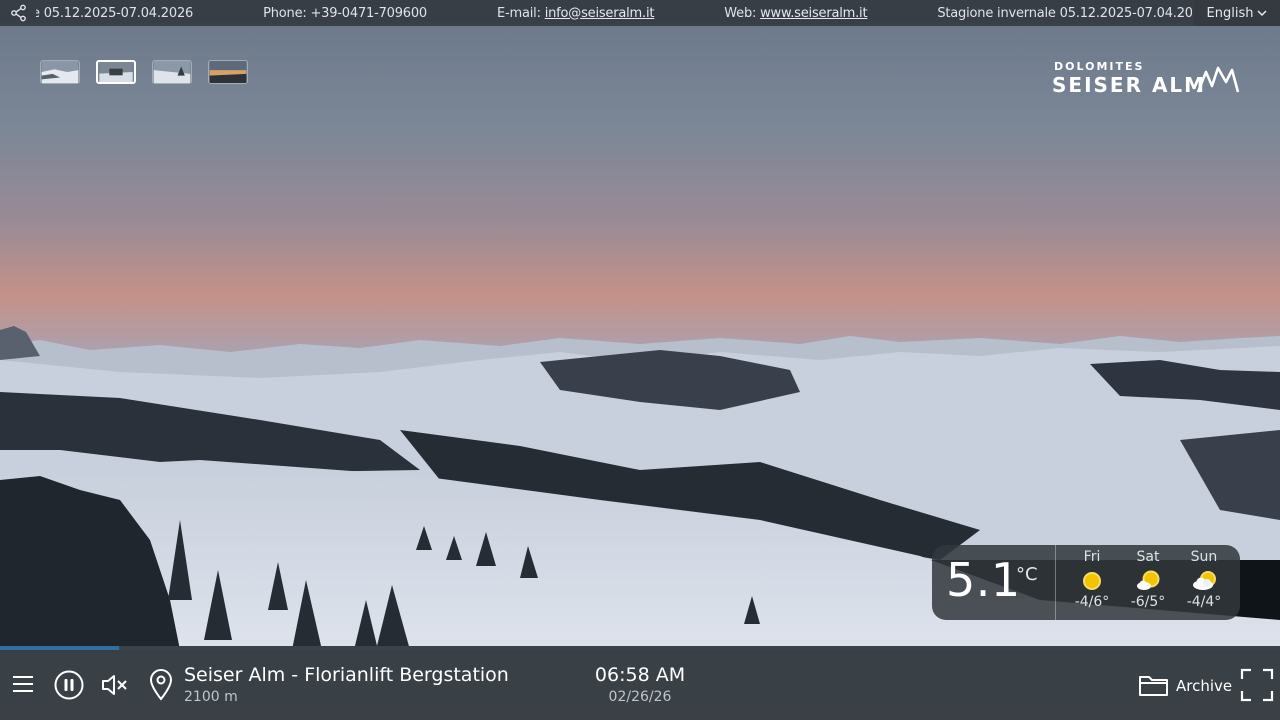  What do you see at coordinates (1218, 79) in the screenshot?
I see `mountain-logo-icon` at bounding box center [1218, 79].